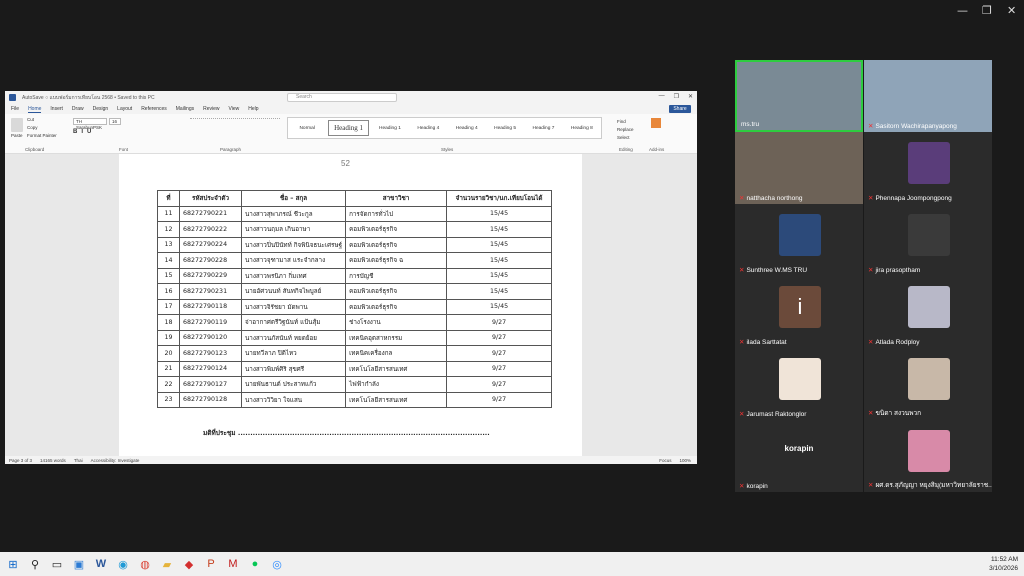  Describe the element at coordinates (145, 564) in the screenshot. I see `chrome-icon: ◍` at that location.